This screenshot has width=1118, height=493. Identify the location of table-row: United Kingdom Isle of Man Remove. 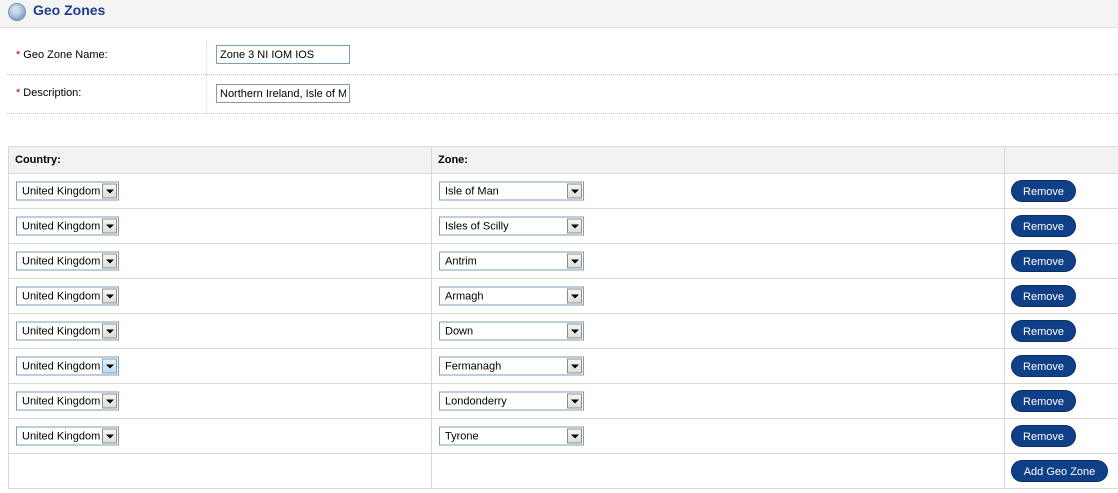
(563, 191).